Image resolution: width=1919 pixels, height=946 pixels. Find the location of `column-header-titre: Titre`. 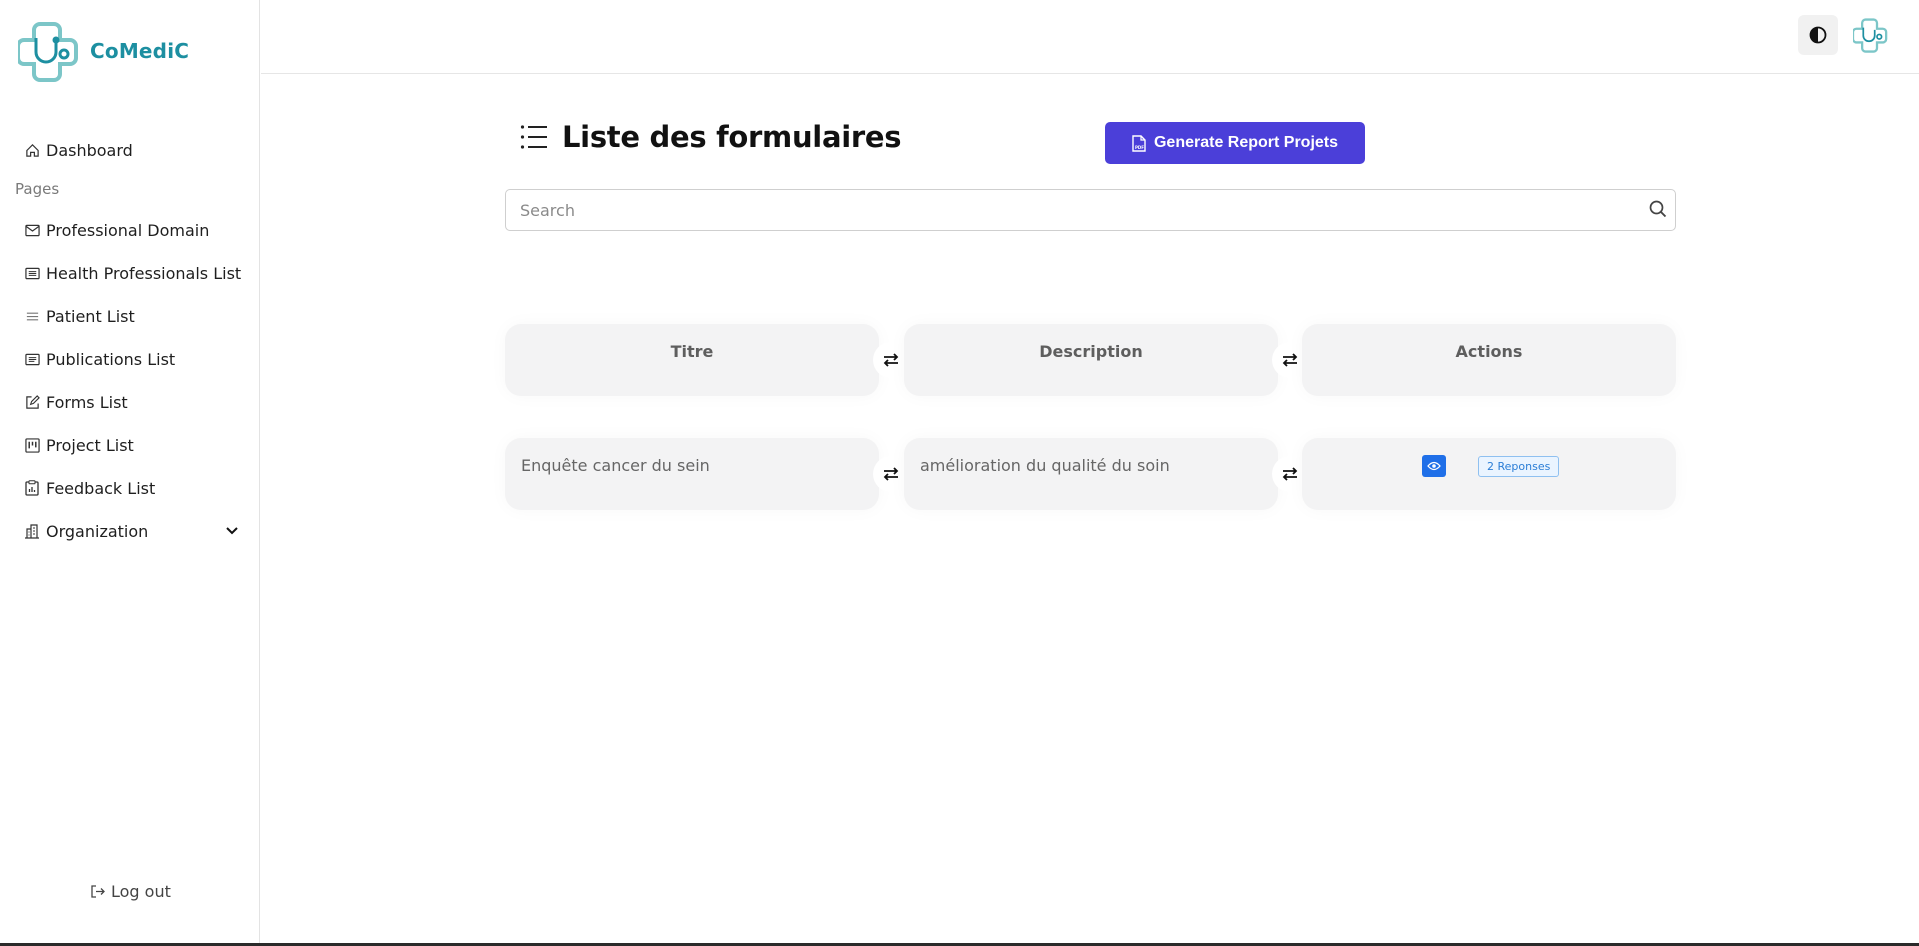

column-header-titre: Titre is located at coordinates (692, 360).